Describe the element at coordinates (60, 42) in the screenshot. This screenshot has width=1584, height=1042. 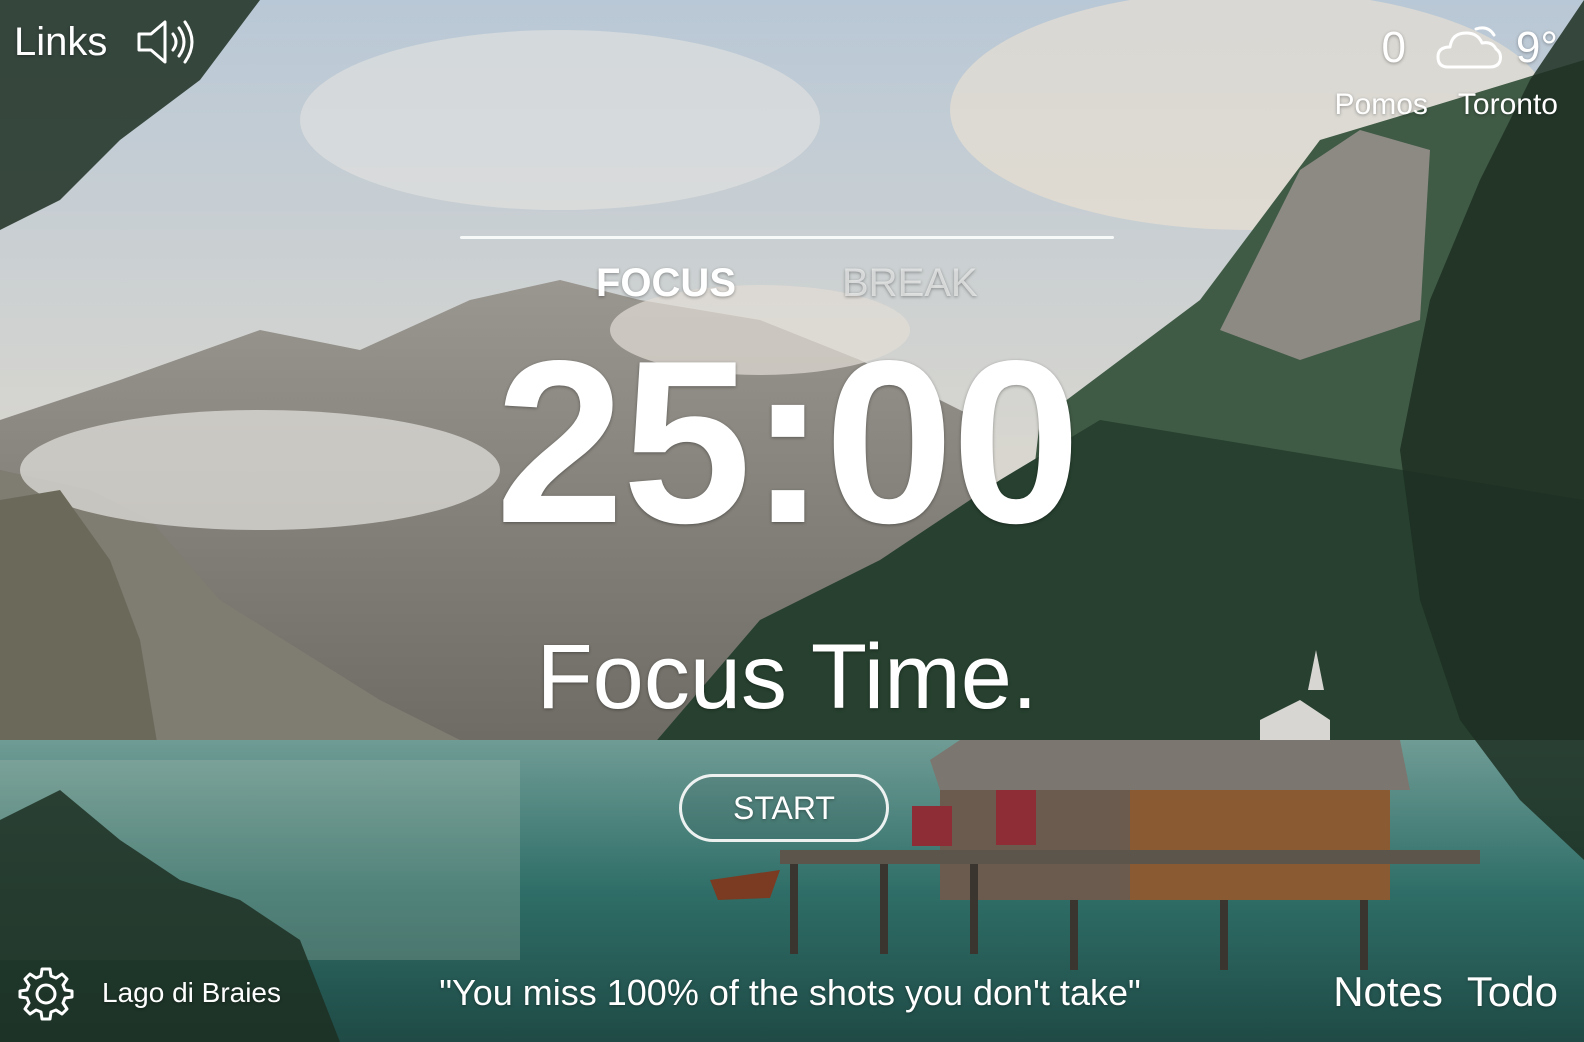
I see `links-button: Links` at that location.